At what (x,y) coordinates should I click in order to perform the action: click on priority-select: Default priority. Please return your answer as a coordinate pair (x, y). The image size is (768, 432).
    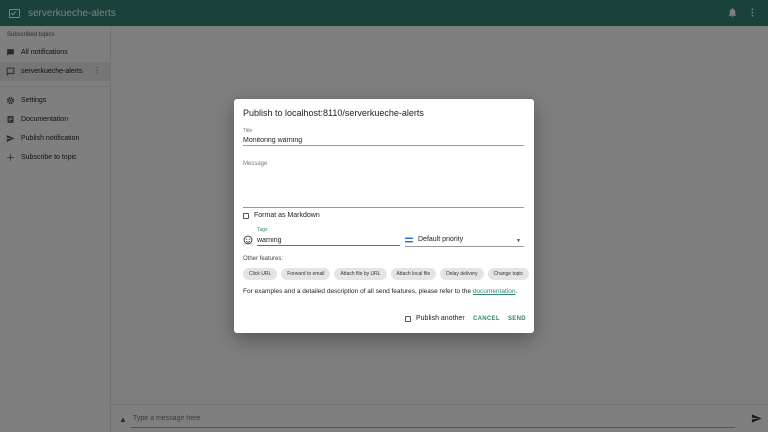
    Looking at the image, I should click on (440, 239).